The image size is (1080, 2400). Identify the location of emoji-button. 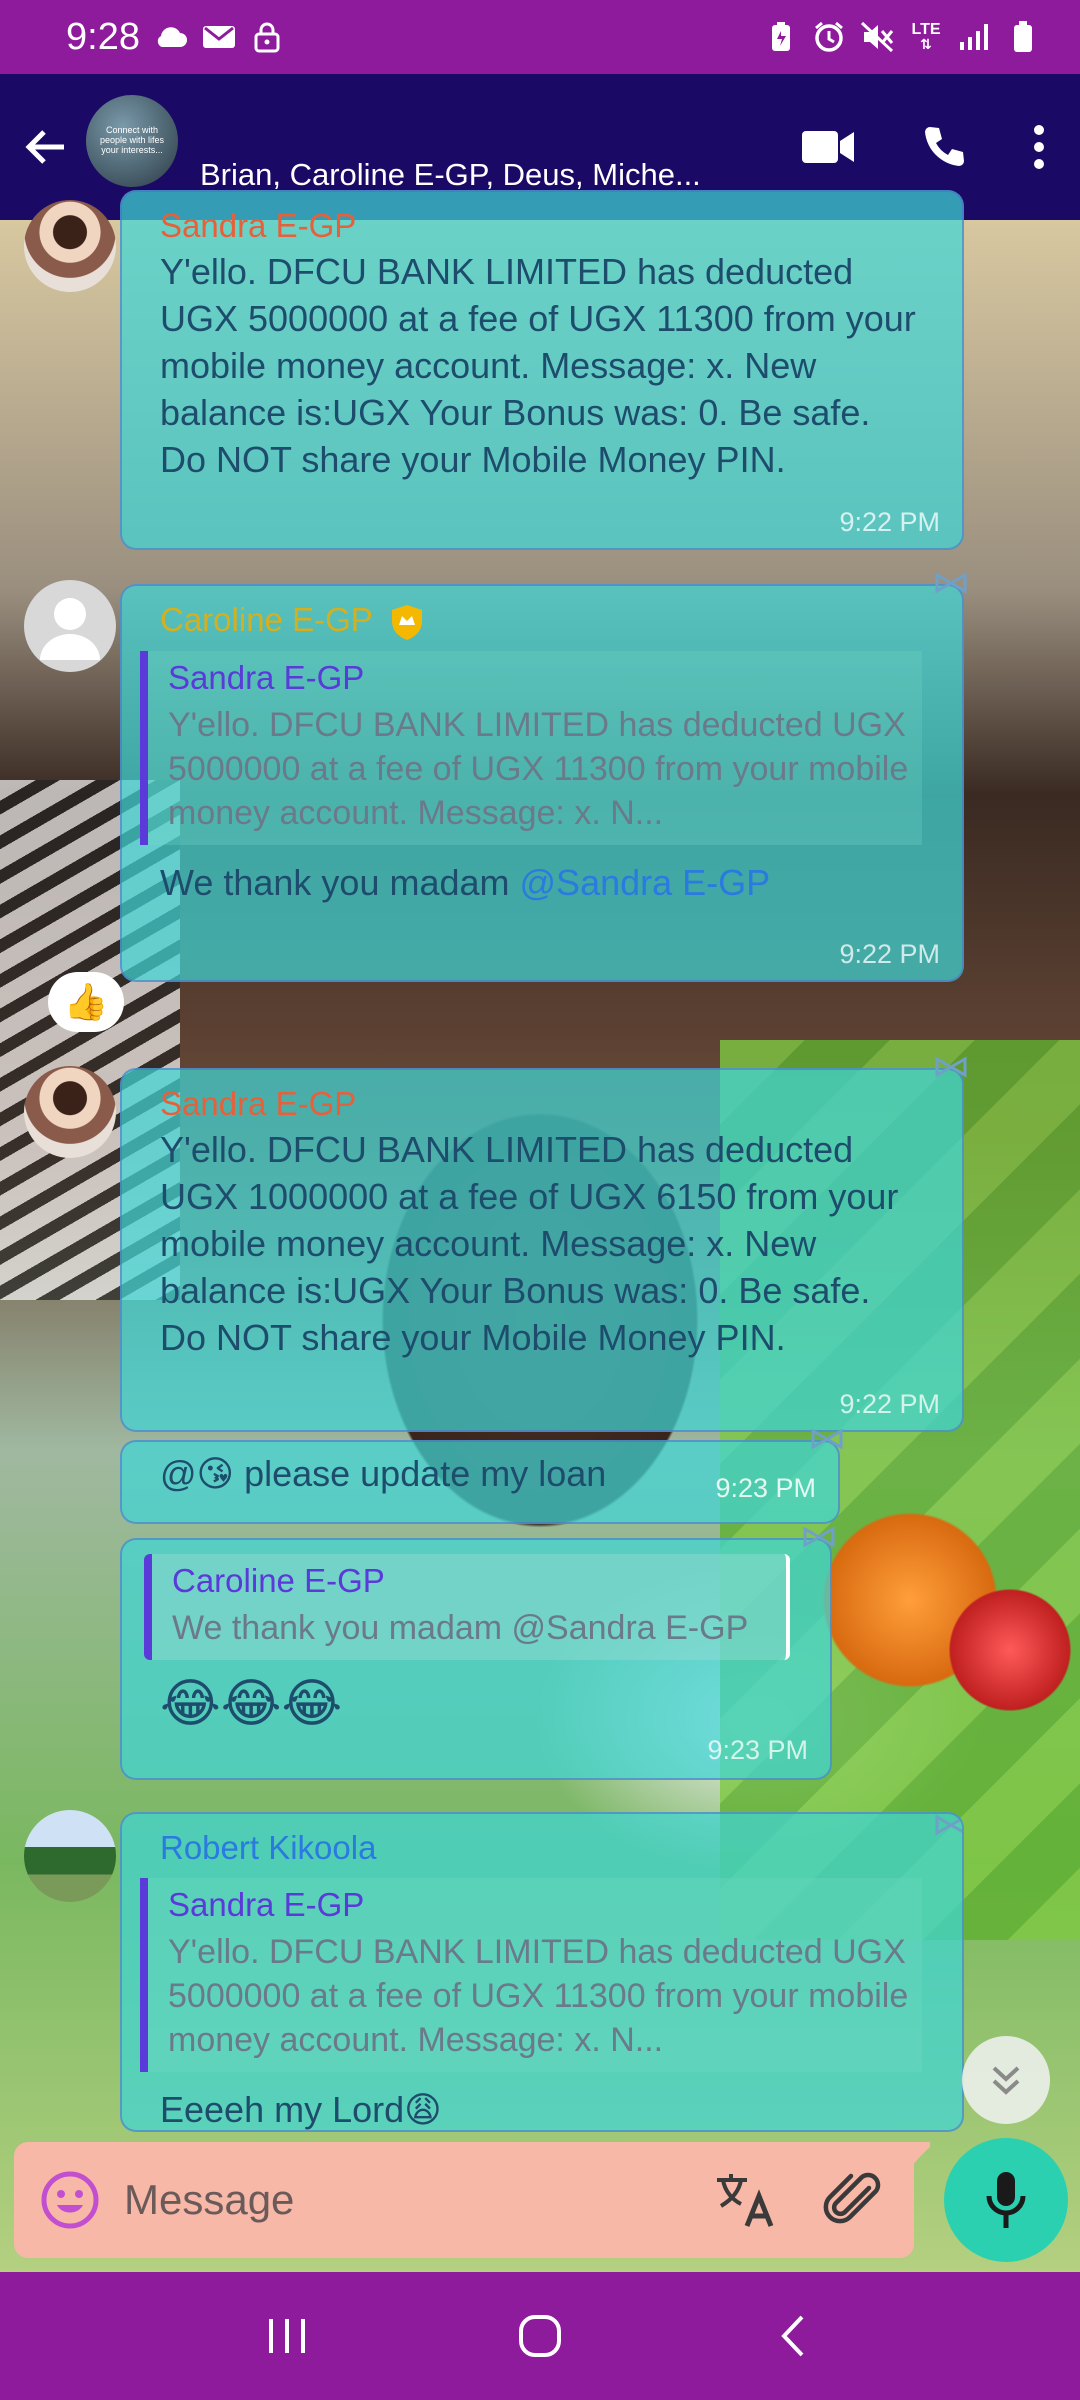
(70, 2200).